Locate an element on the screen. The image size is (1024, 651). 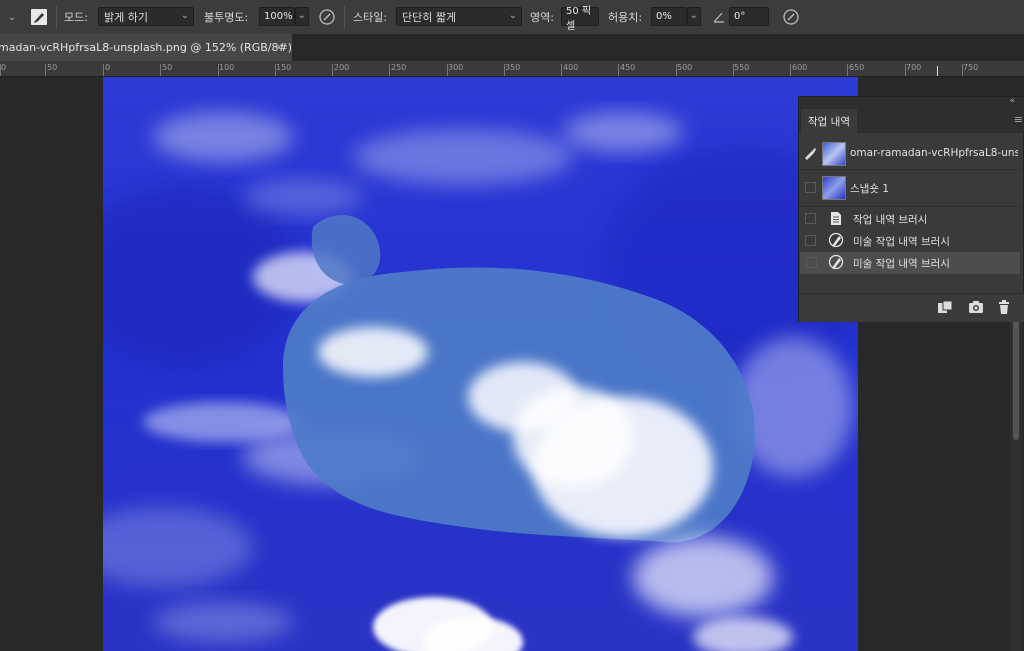
panel-header-bar: « is located at coordinates (911, 102).